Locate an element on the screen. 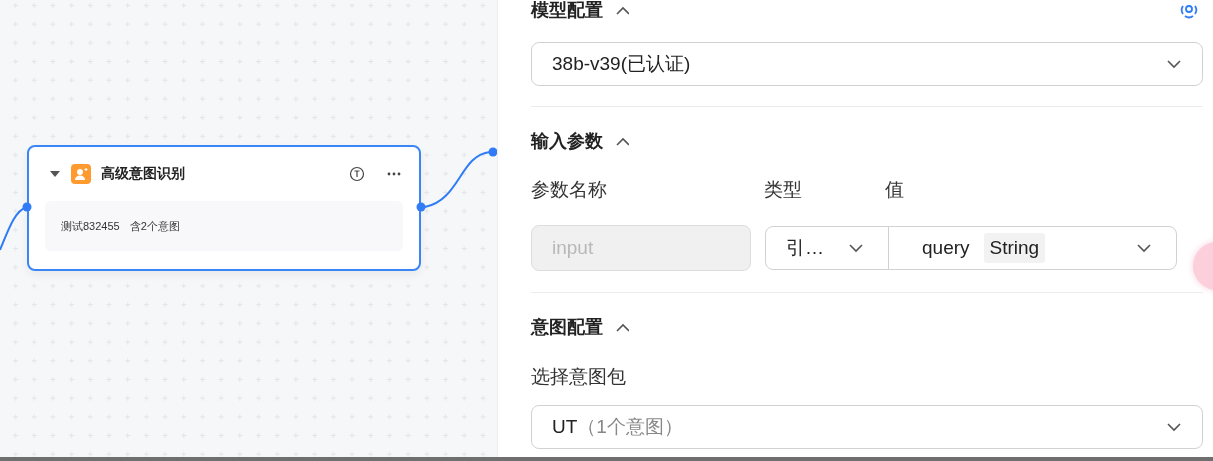 Image resolution: width=1213 pixels, height=461 pixels. node-summary: 测试832455 is located at coordinates (90, 226).